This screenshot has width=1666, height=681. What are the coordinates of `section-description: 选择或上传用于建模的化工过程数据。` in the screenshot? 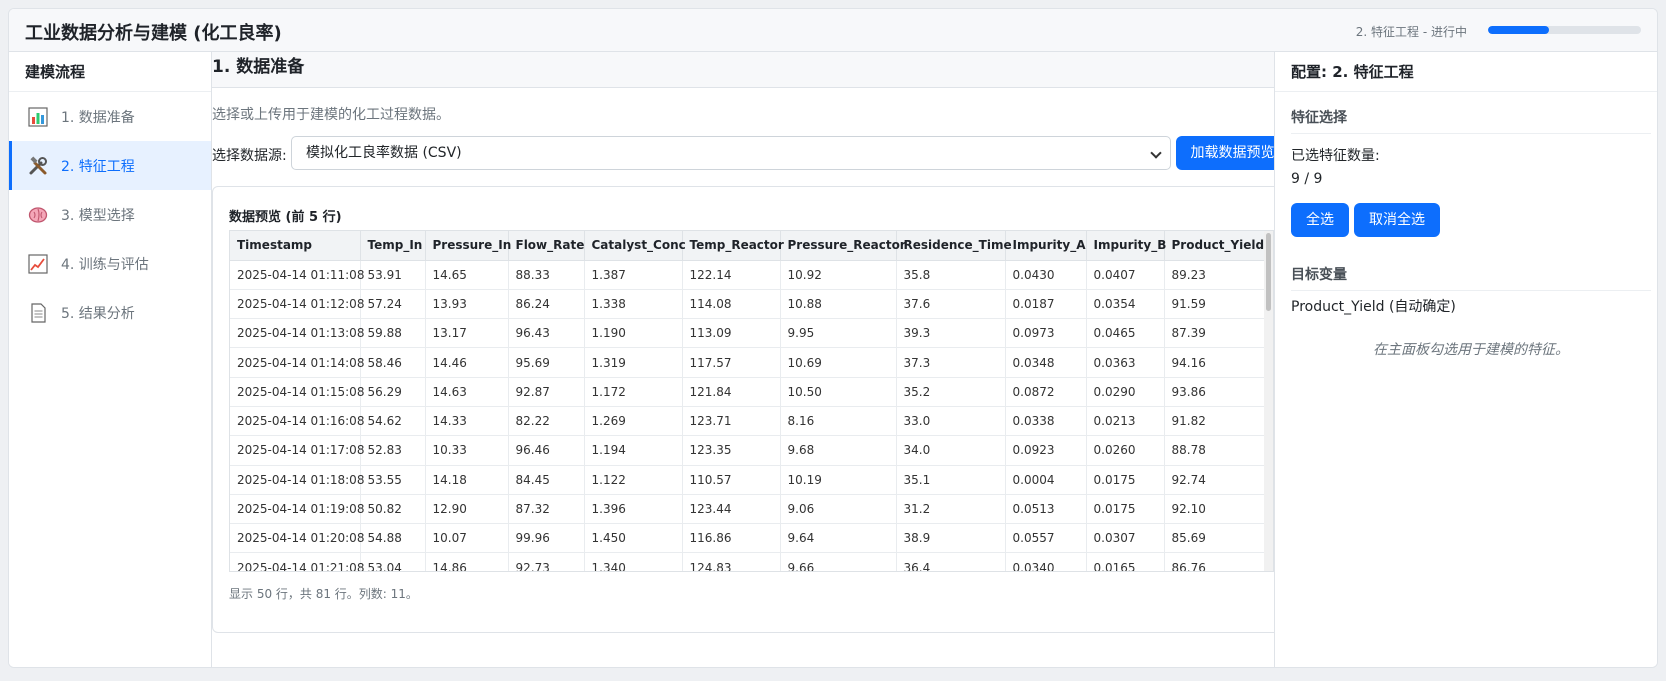 It's located at (331, 115).